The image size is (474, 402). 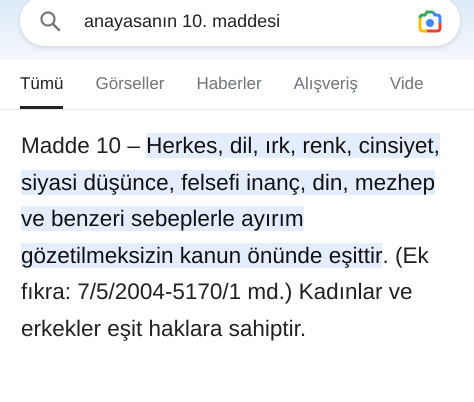 I want to click on camera-icon, so click(x=430, y=21).